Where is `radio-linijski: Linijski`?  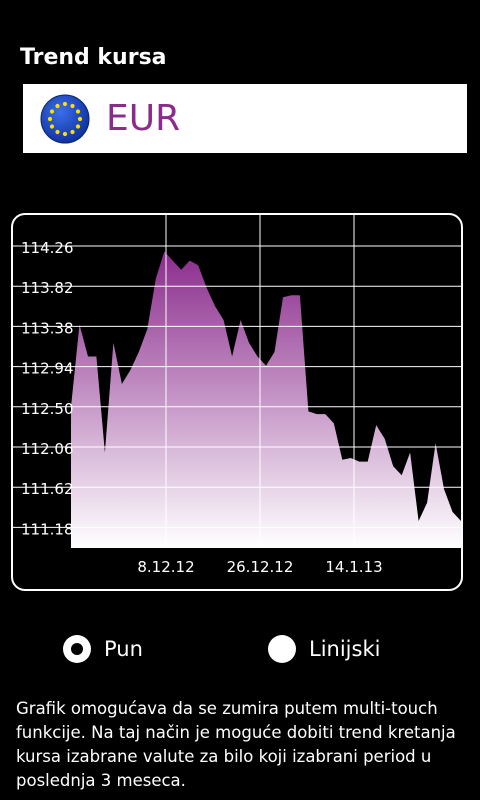 radio-linijski: Linijski is located at coordinates (324, 649).